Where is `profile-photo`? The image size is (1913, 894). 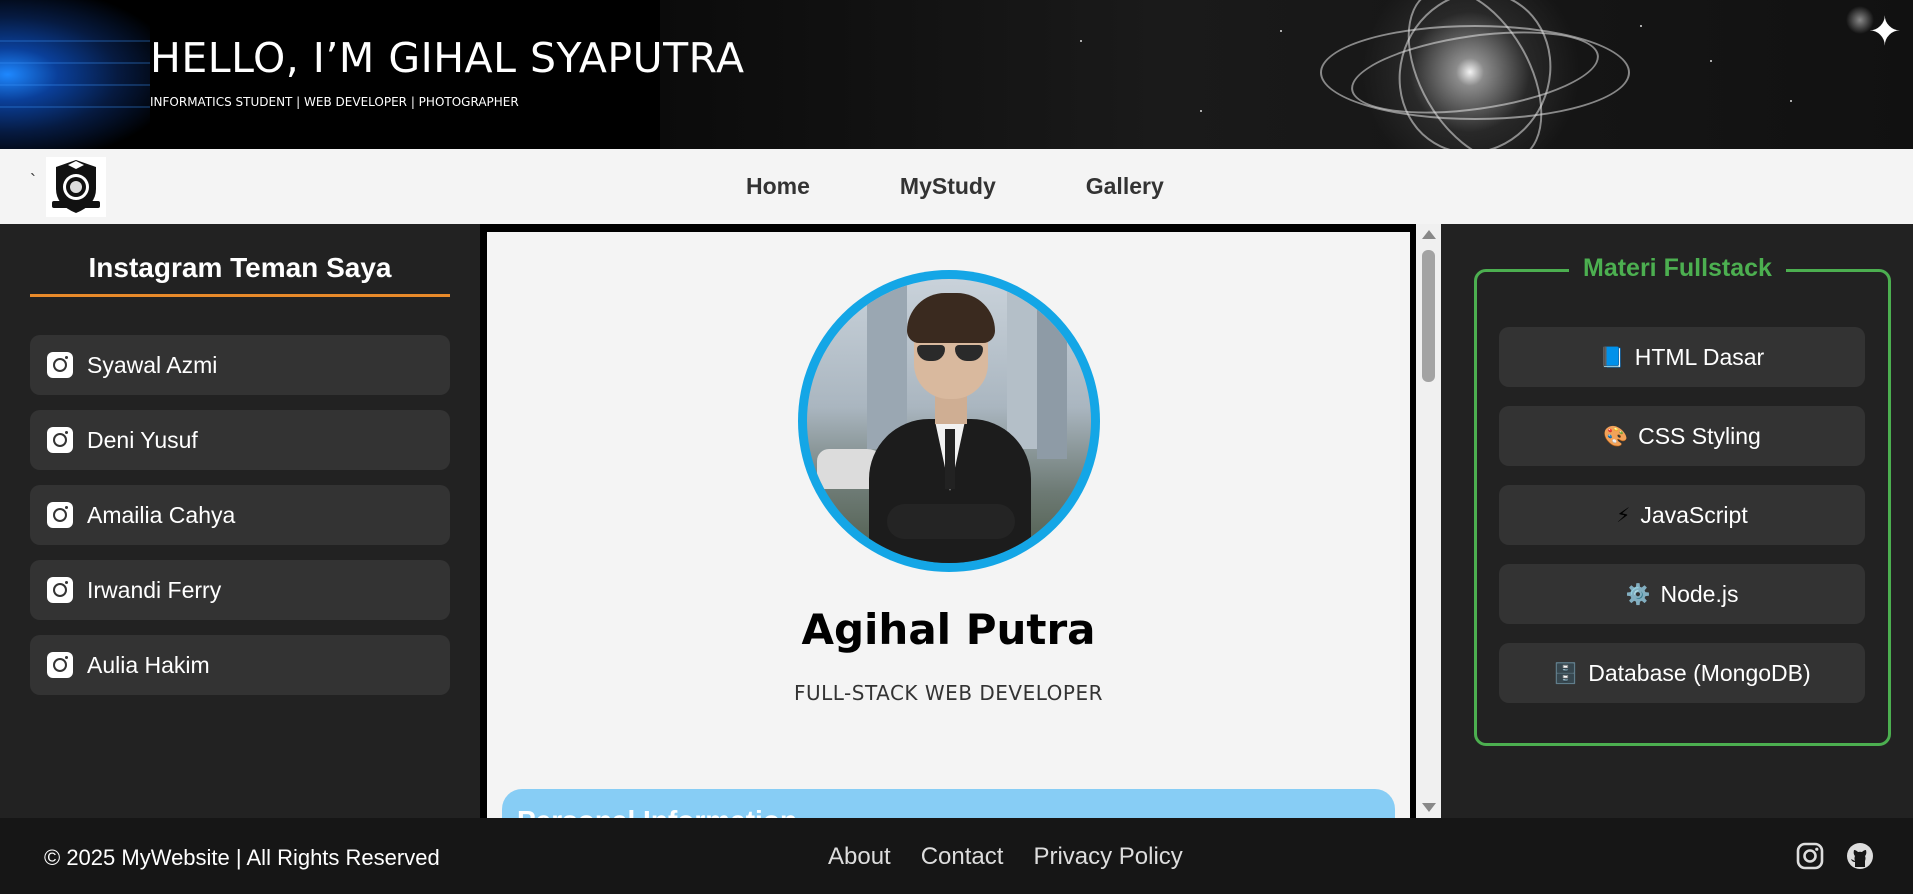
profile-photo is located at coordinates (949, 421).